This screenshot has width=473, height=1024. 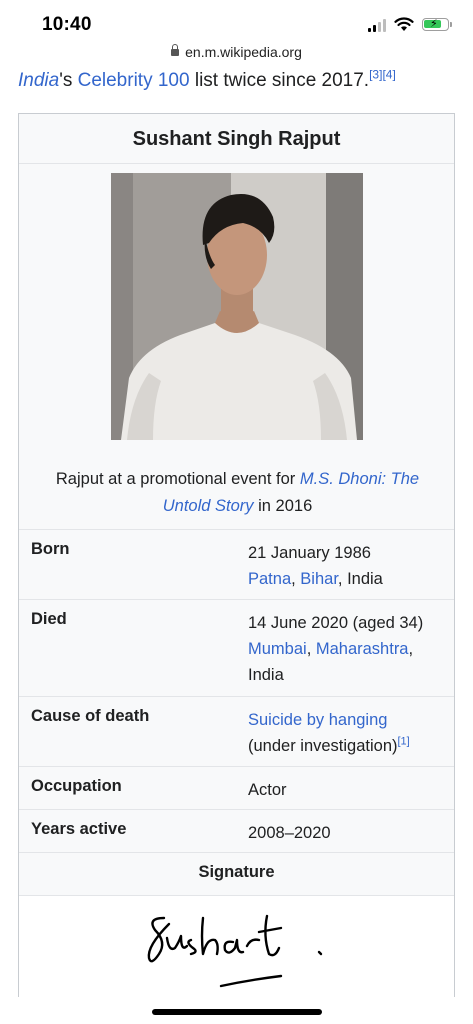 What do you see at coordinates (177, 479) in the screenshot?
I see `caption-text: Rajput at a promotional event for` at bounding box center [177, 479].